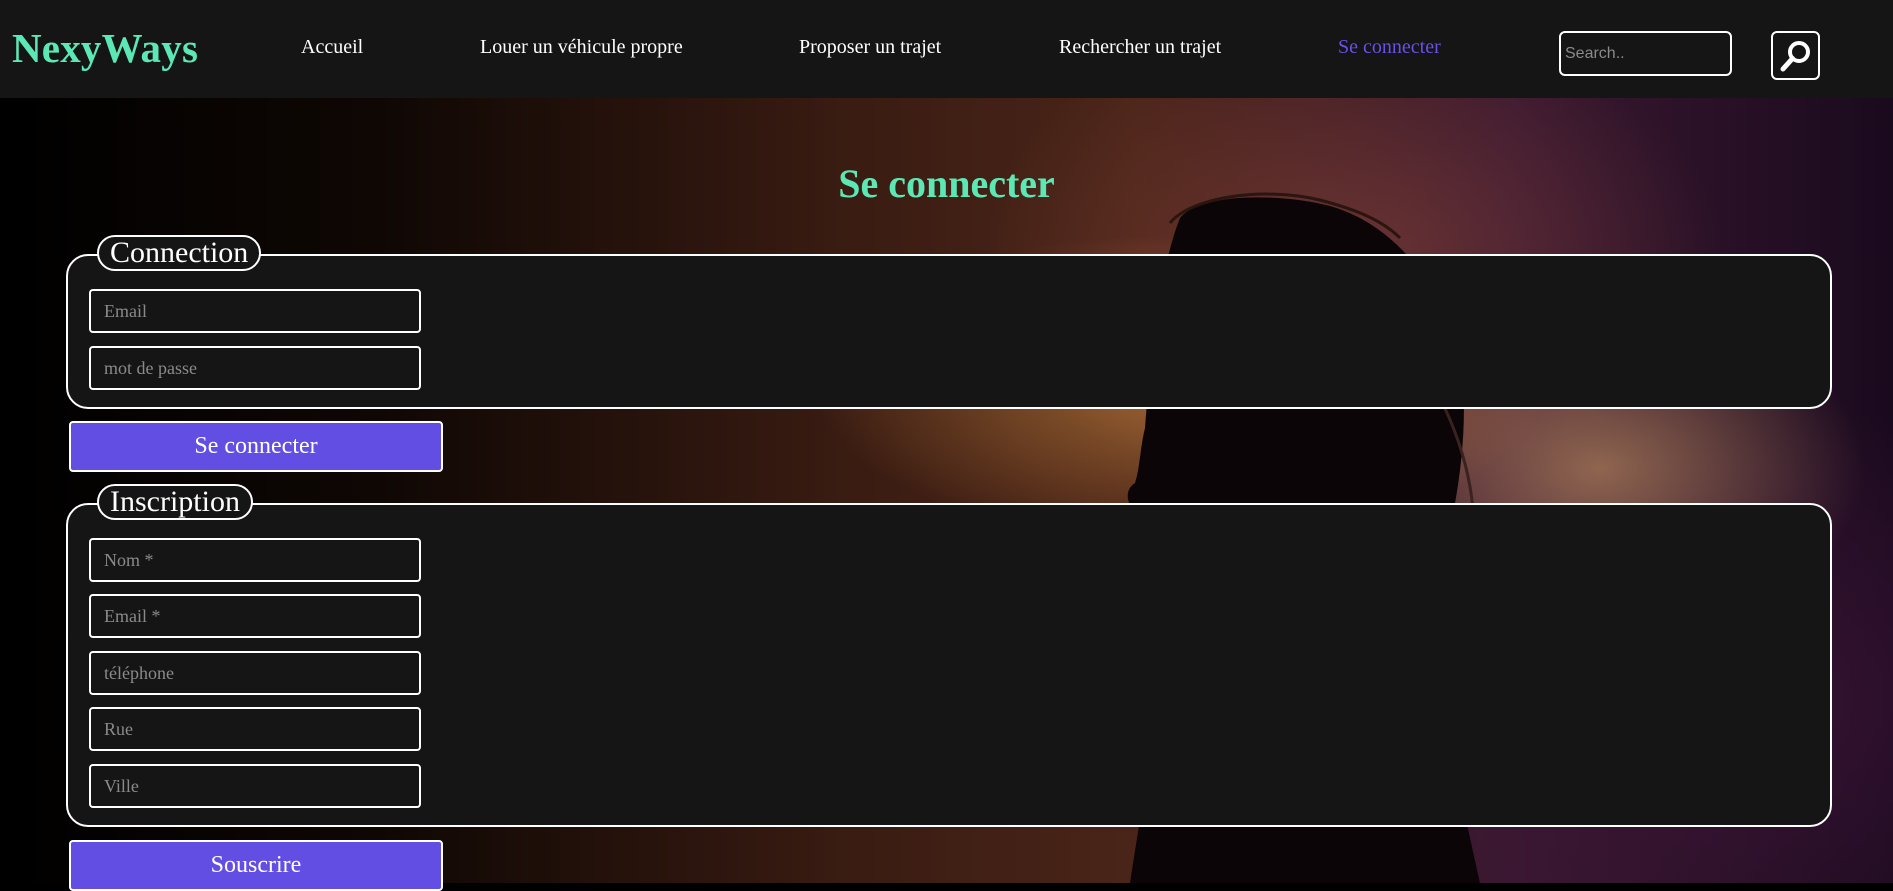 This screenshot has height=891, width=1893. What do you see at coordinates (105, 48) in the screenshot?
I see `brand-logo: NexyWays` at bounding box center [105, 48].